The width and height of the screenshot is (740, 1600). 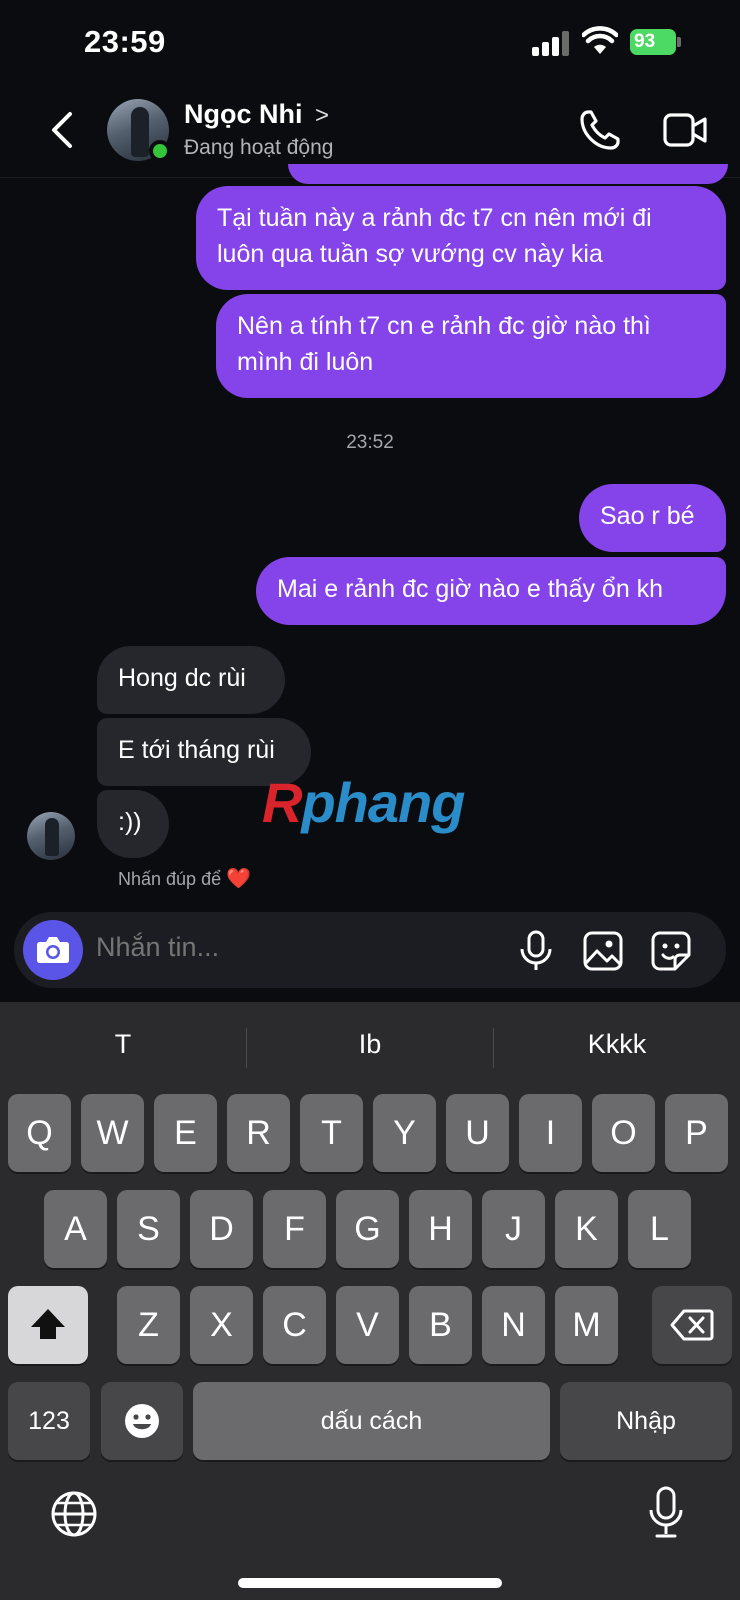 I want to click on shift-arrow-icon, so click(x=48, y=1324).